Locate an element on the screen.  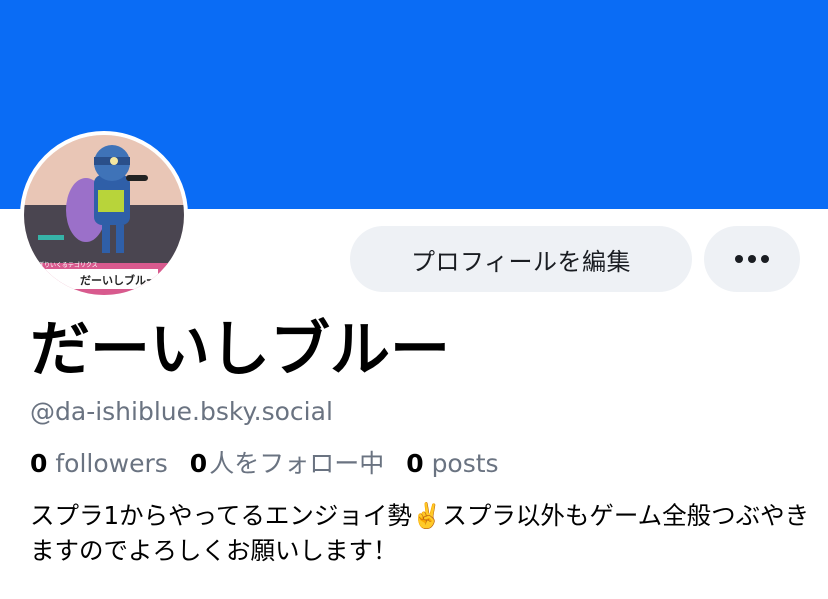
following-count: 0 is located at coordinates (198, 463).